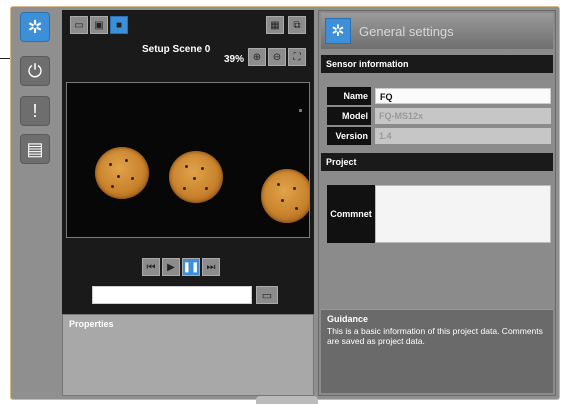 The height and width of the screenshot is (404, 564). I want to click on pause-icon: ❚❚, so click(191, 267).